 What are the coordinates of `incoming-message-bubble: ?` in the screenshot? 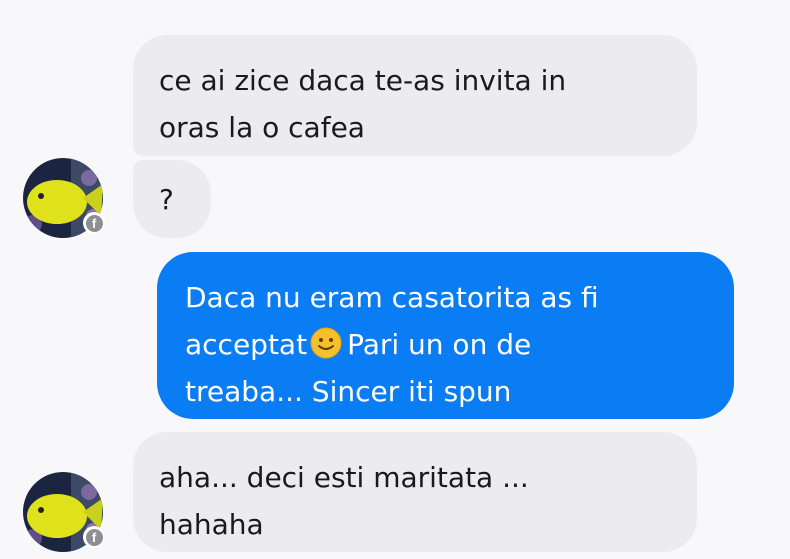 It's located at (172, 199).